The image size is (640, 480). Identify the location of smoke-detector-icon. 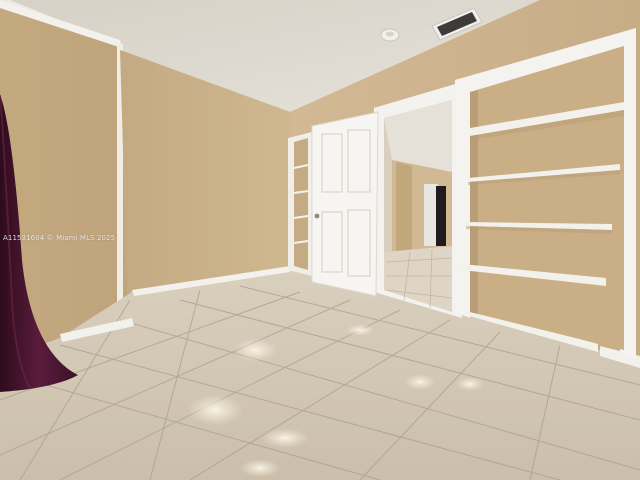
(390, 35).